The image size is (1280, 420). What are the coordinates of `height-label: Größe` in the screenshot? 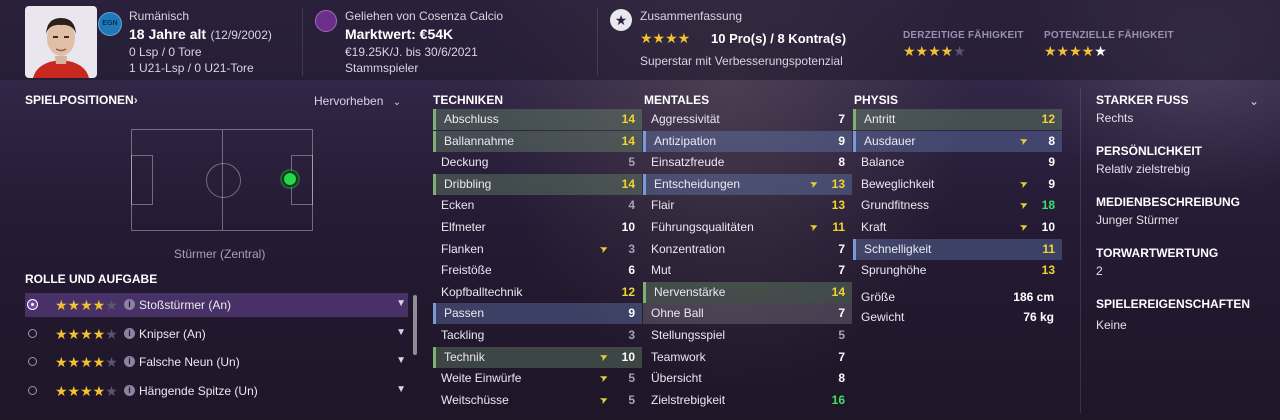 It's located at (878, 297).